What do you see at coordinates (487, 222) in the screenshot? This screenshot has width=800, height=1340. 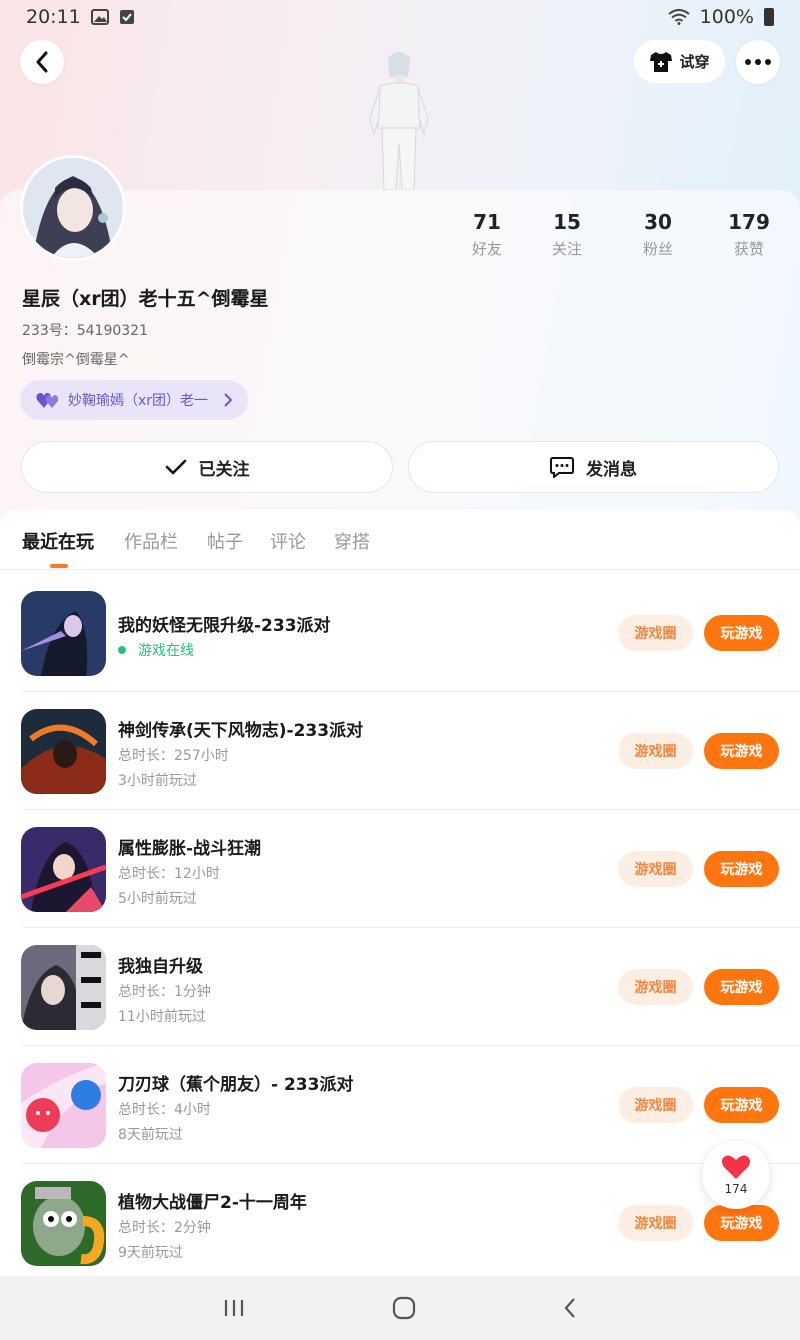 I see `stat-friends-count: 71` at bounding box center [487, 222].